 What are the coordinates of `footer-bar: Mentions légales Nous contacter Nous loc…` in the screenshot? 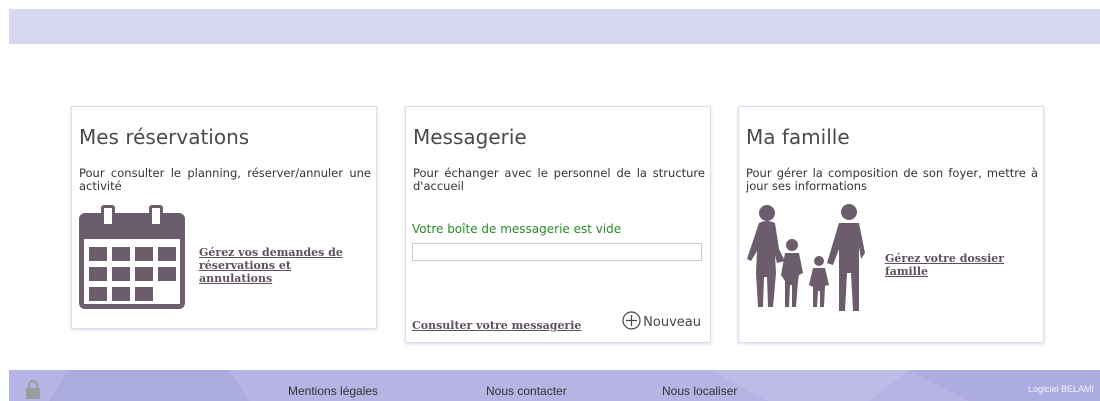 It's located at (554, 385).